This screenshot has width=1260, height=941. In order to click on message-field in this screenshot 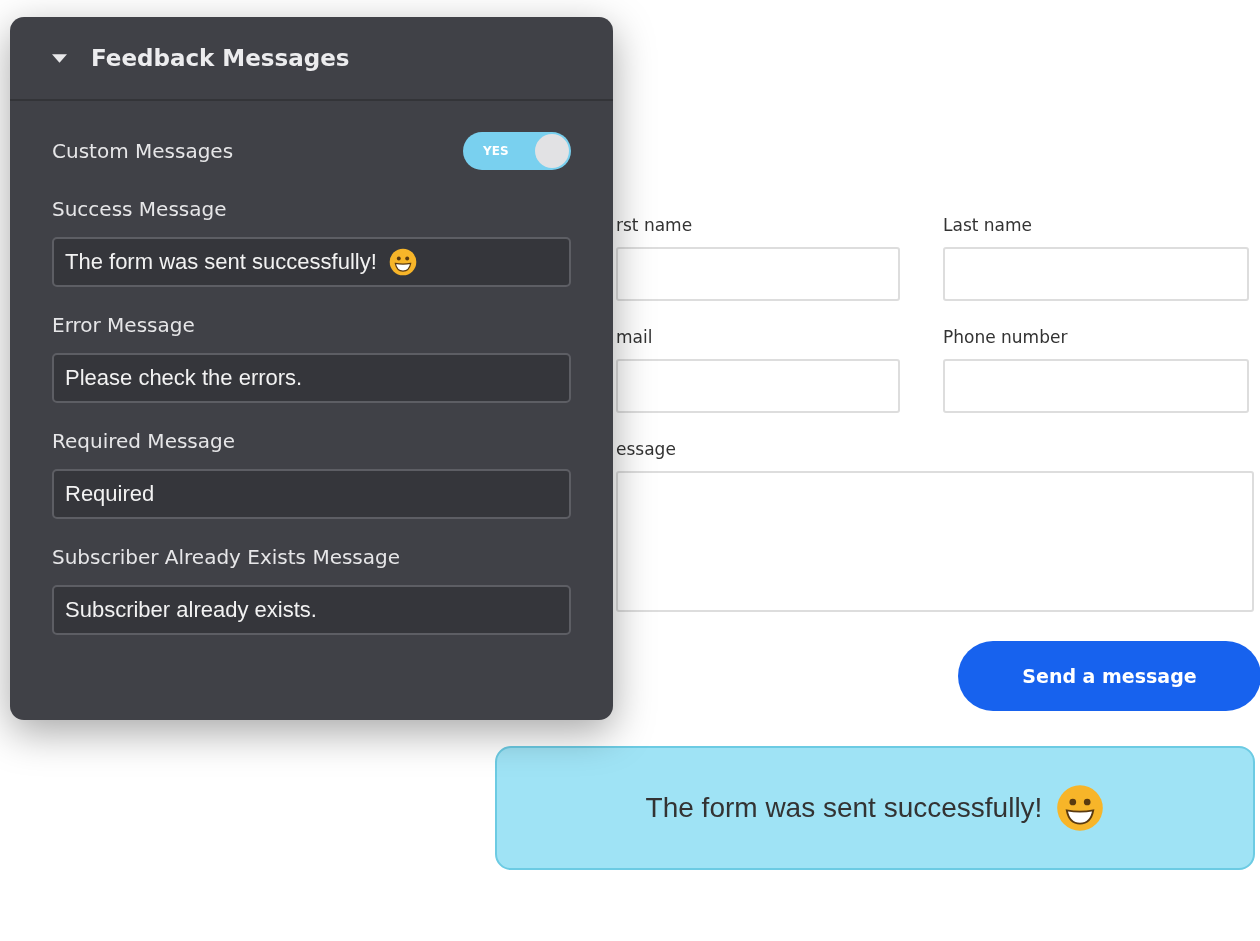, I will do `click(935, 541)`.